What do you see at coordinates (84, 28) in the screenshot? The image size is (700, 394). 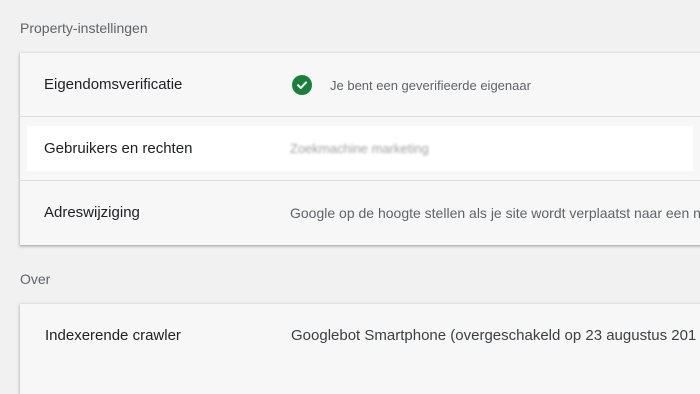 I see `property-settings-heading: Property-instellingen` at bounding box center [84, 28].